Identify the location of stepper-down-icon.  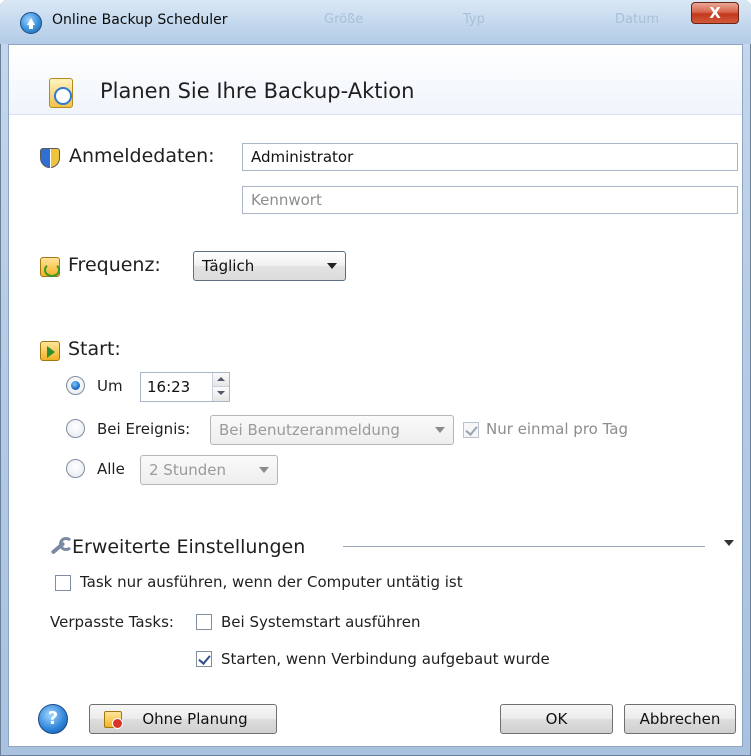
(221, 394).